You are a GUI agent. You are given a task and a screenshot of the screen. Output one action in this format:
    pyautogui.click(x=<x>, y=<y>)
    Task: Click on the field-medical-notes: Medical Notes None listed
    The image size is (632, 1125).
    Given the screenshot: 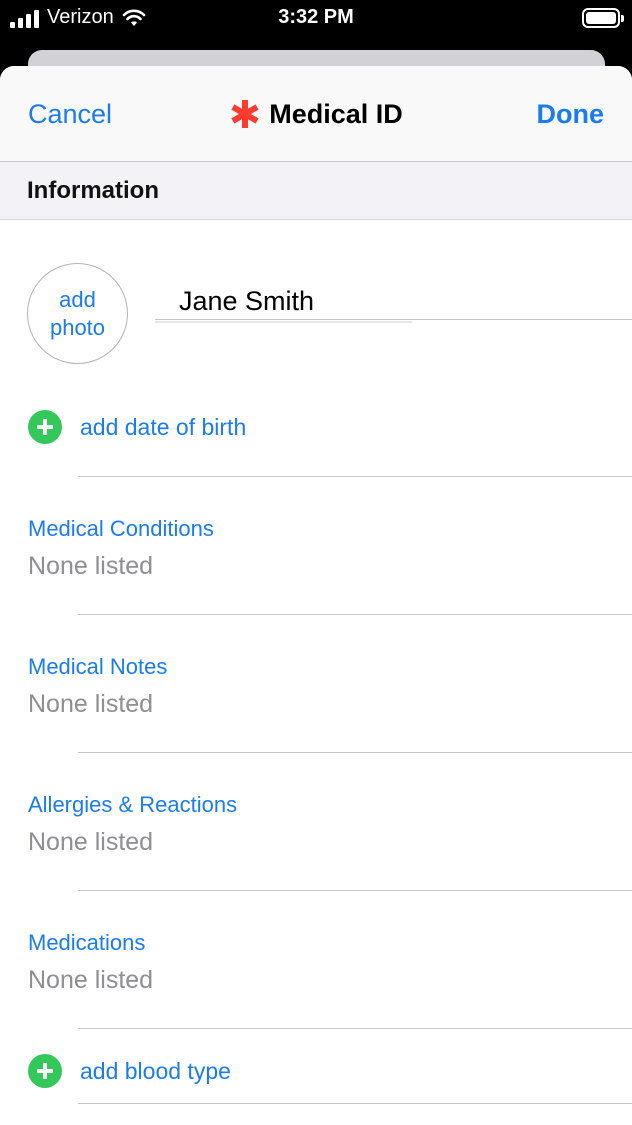 What is the action you would take?
    pyautogui.click(x=97, y=686)
    